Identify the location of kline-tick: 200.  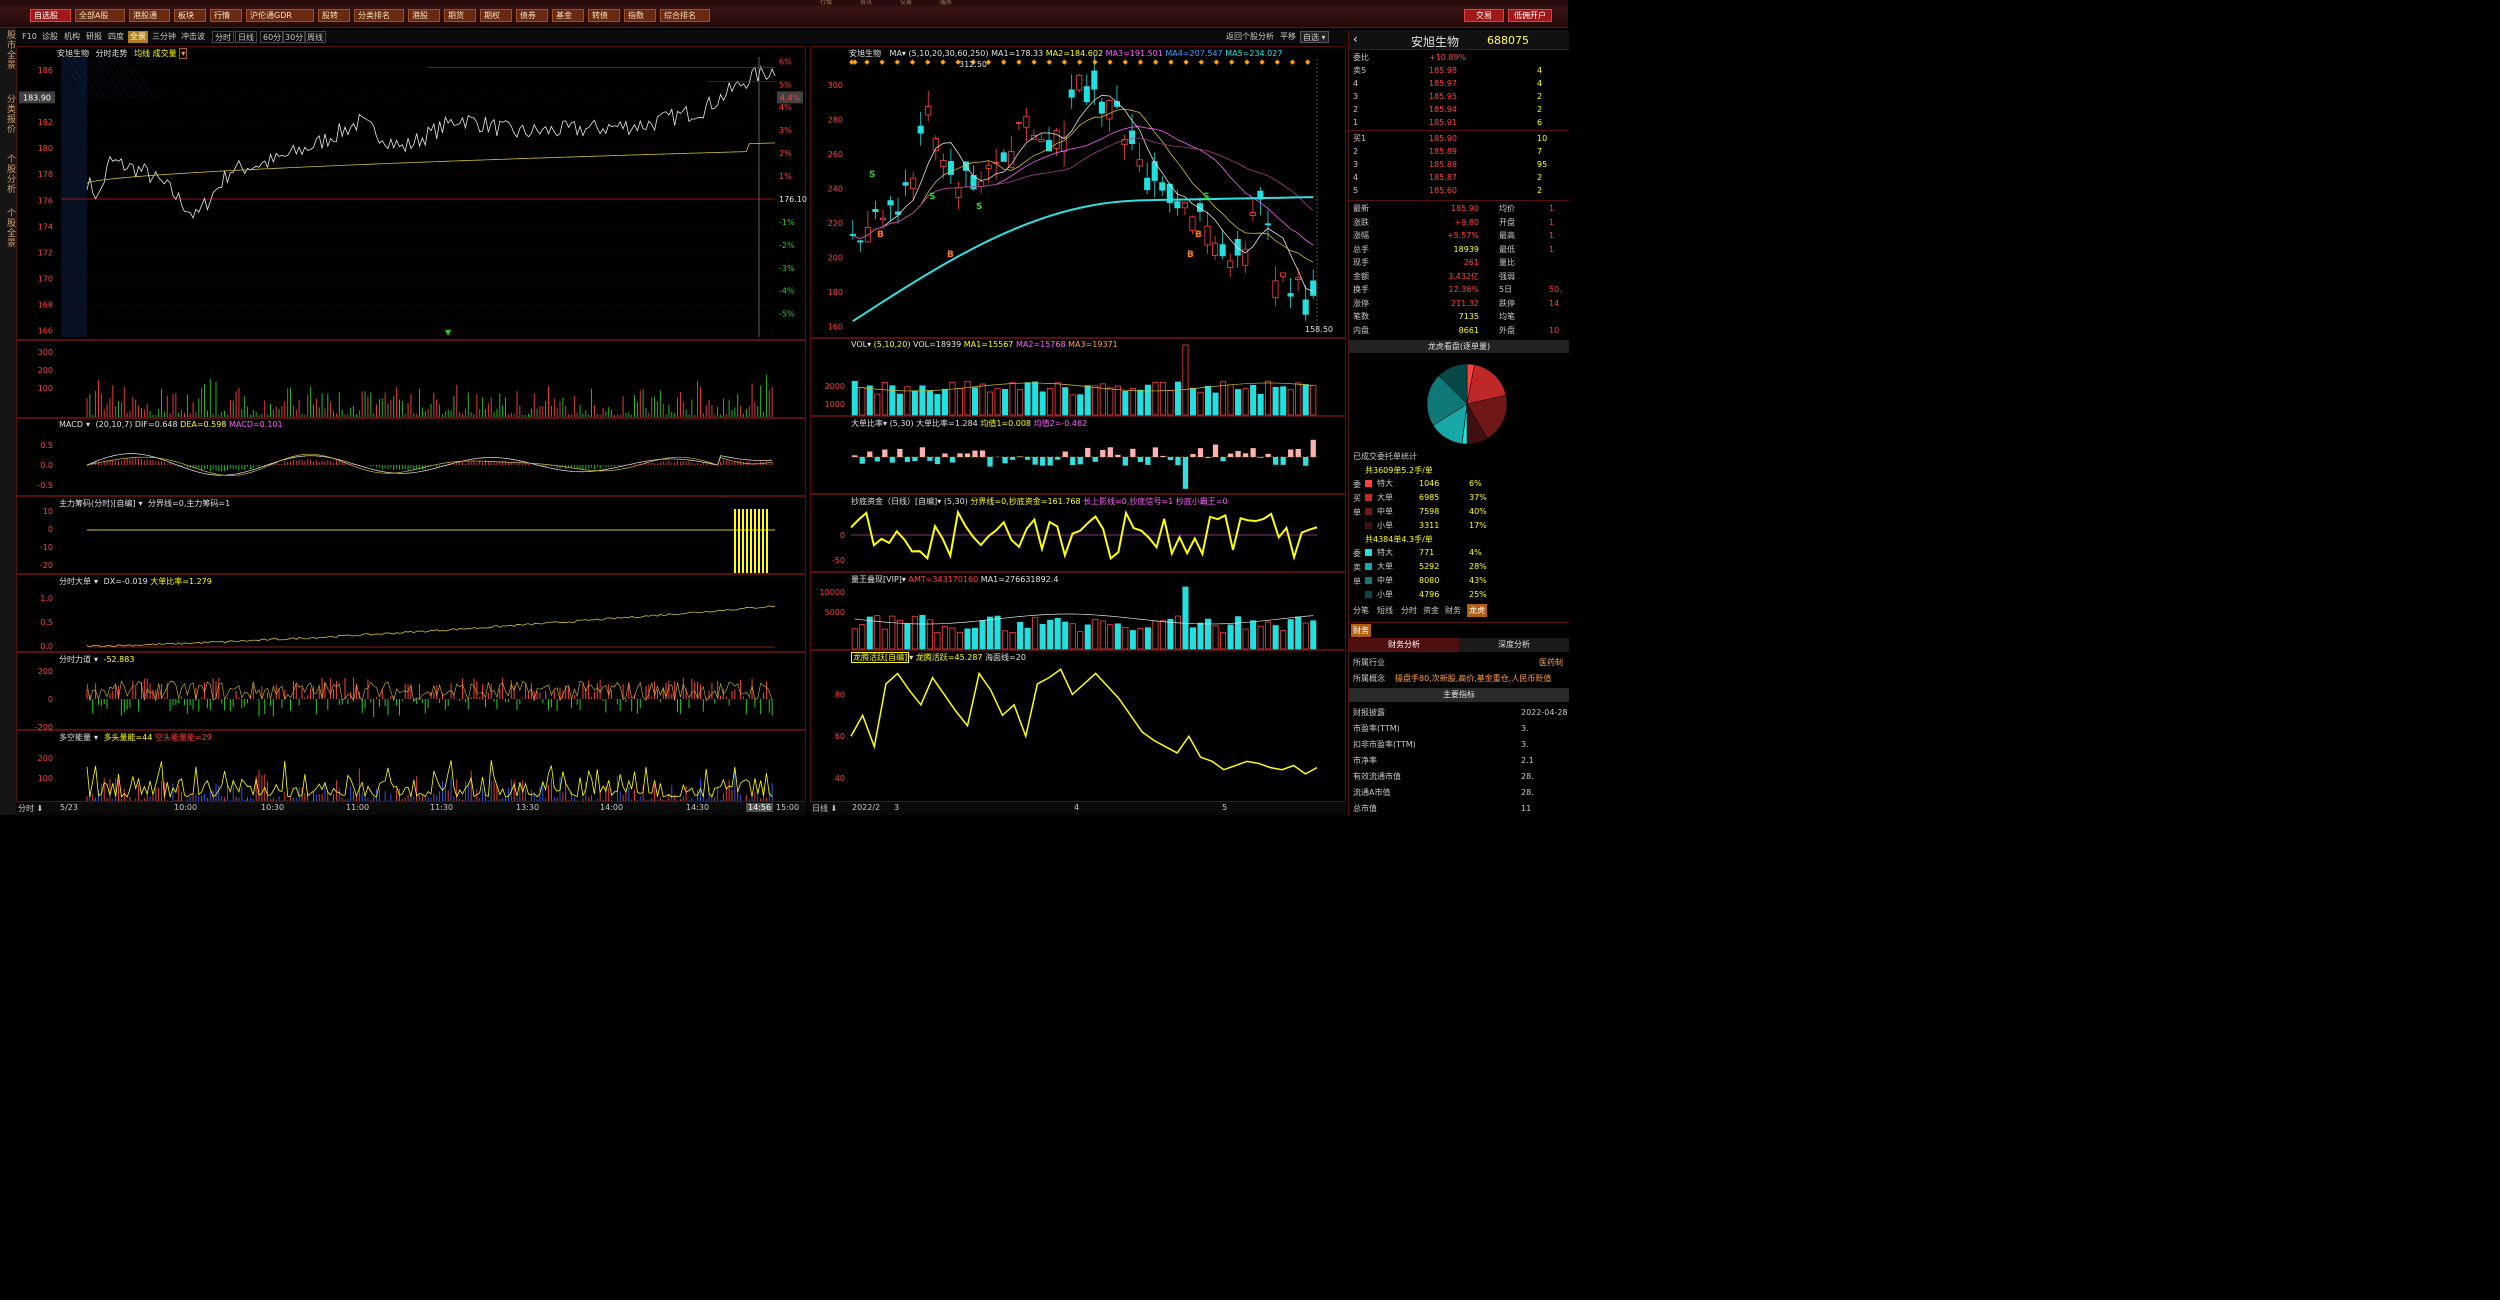
(835, 257).